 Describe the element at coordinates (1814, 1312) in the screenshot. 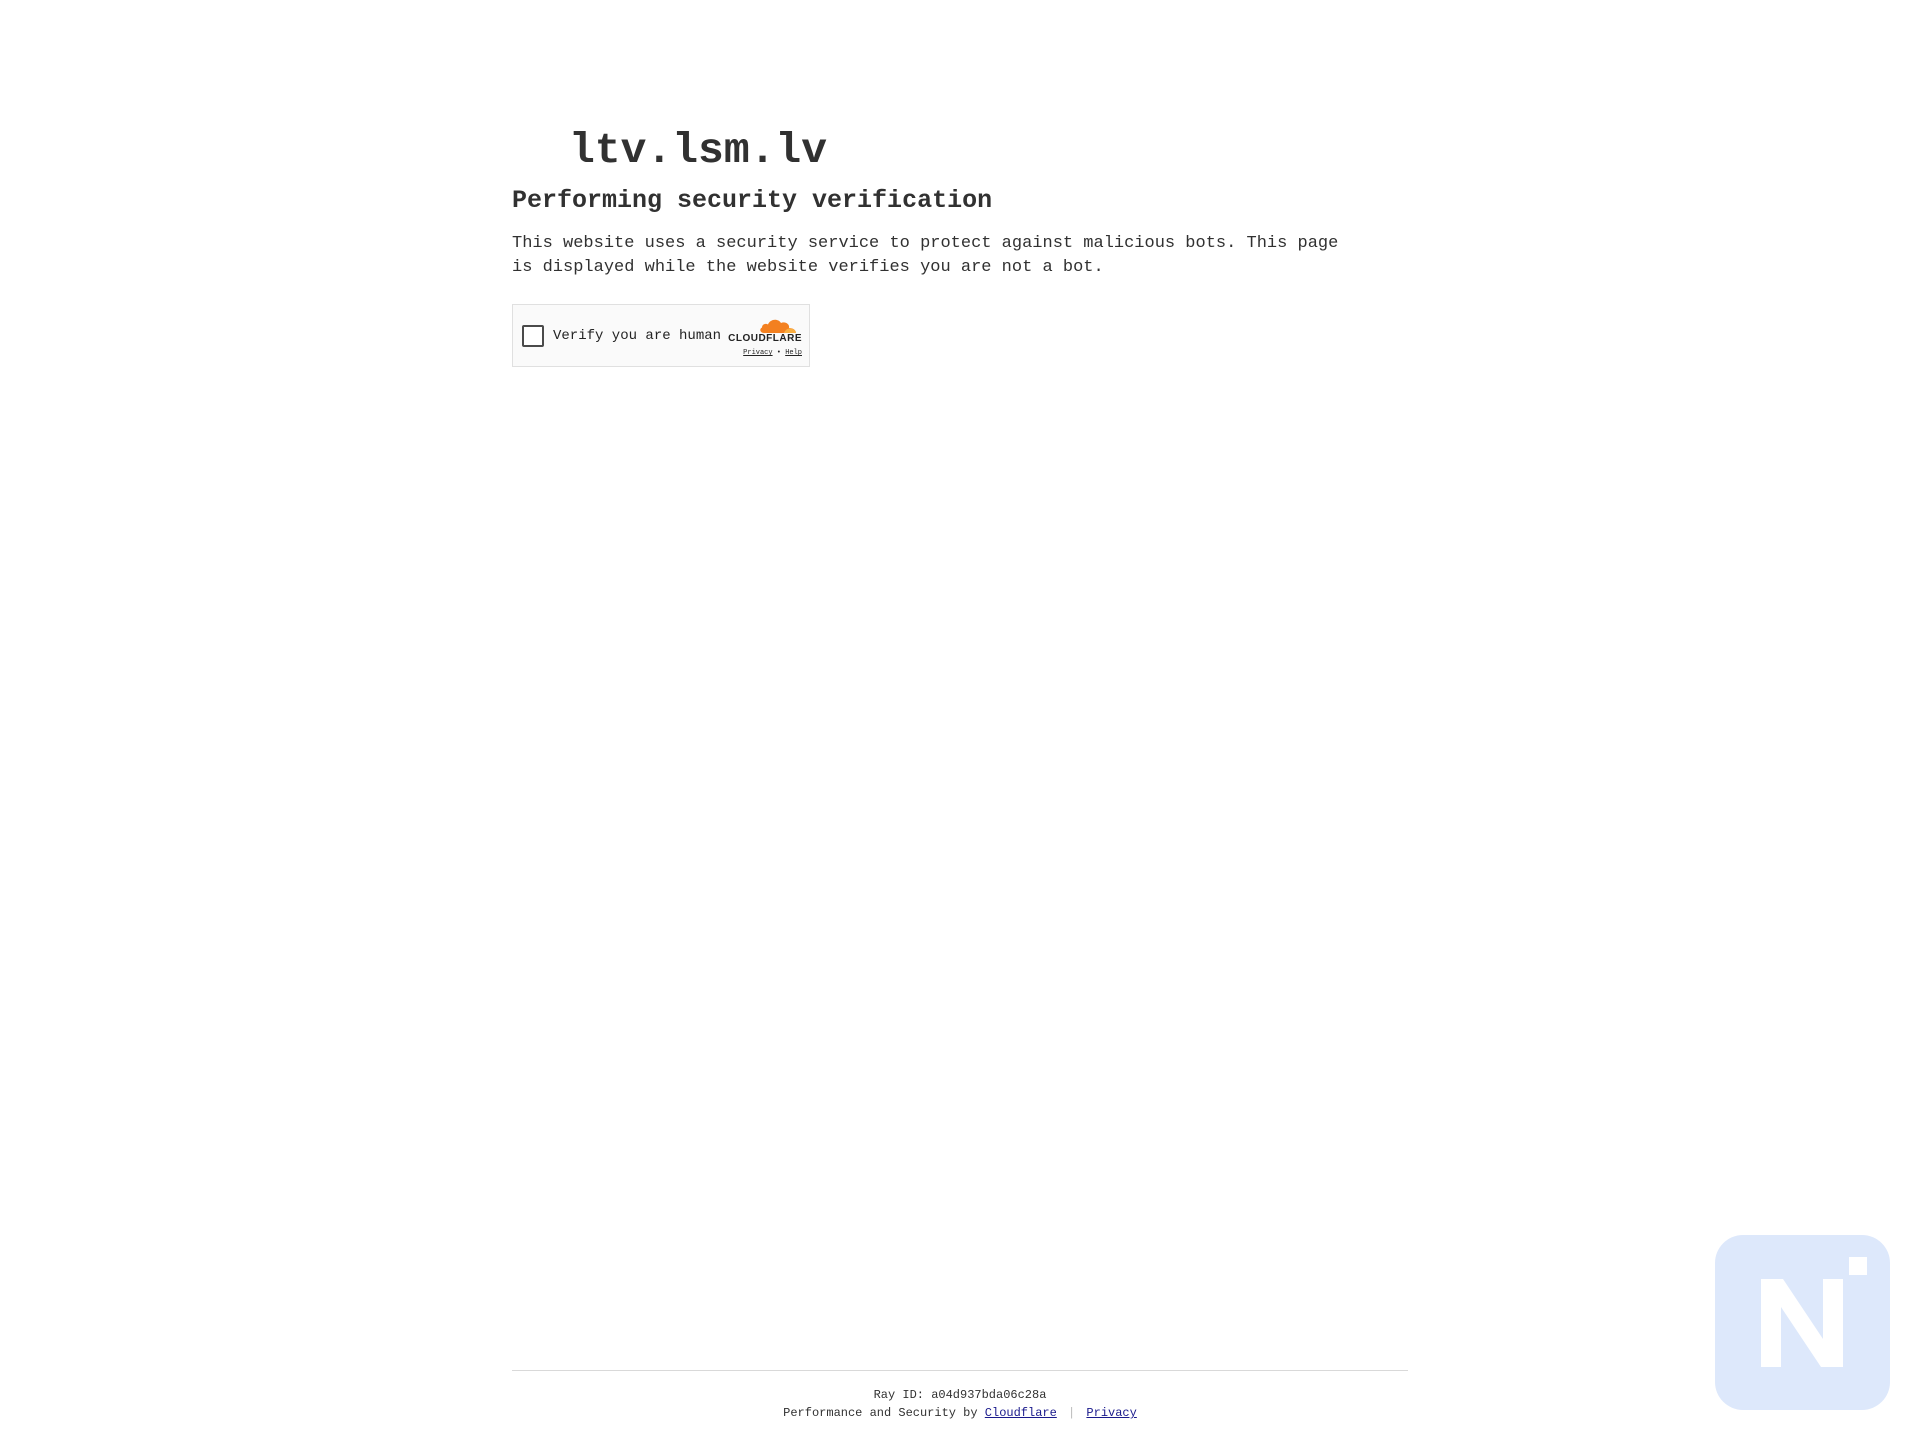

I see `n-logo-shape` at that location.